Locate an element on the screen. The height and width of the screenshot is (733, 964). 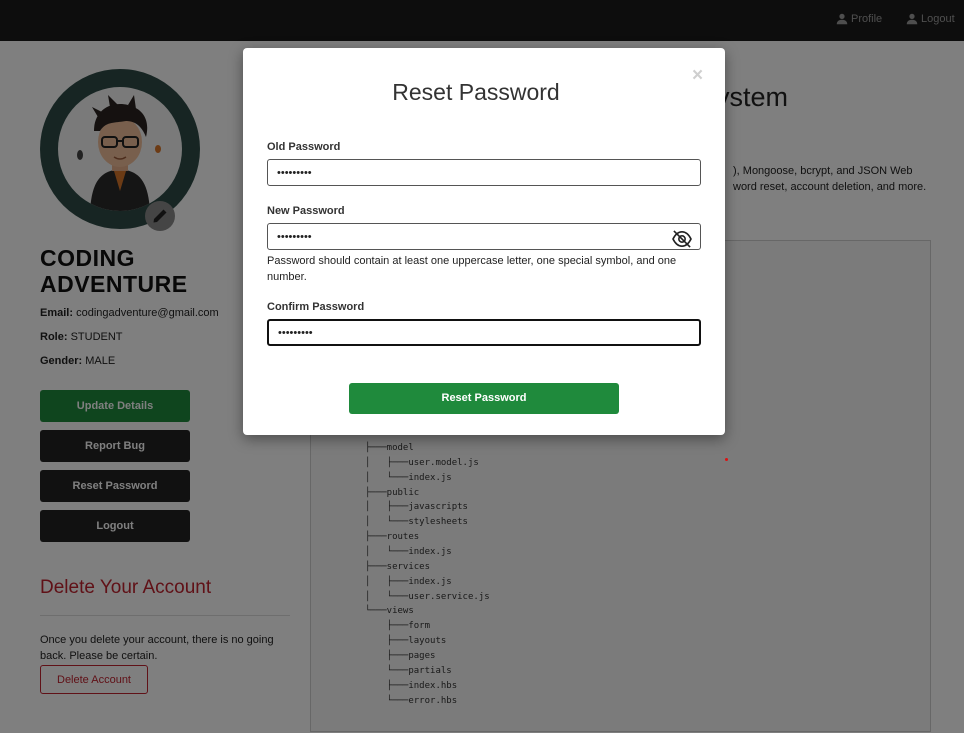
new-password-label: New Password is located at coordinates (306, 211).